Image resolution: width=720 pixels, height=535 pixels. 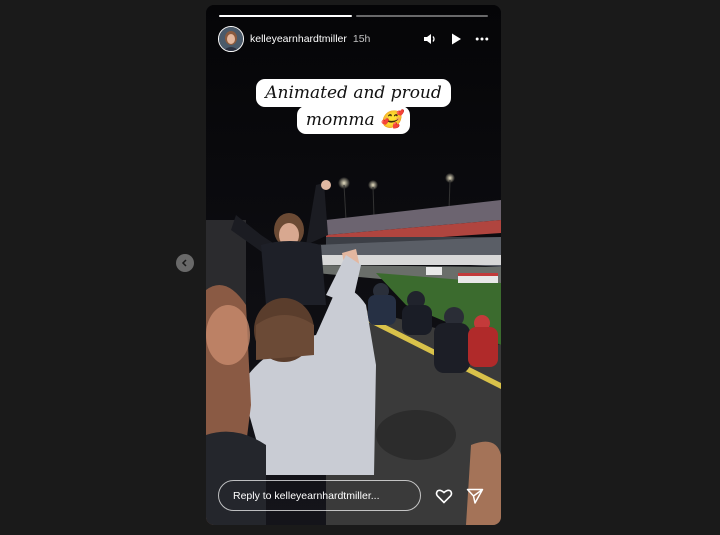 What do you see at coordinates (444, 496) in the screenshot?
I see `heart-icon` at bounding box center [444, 496].